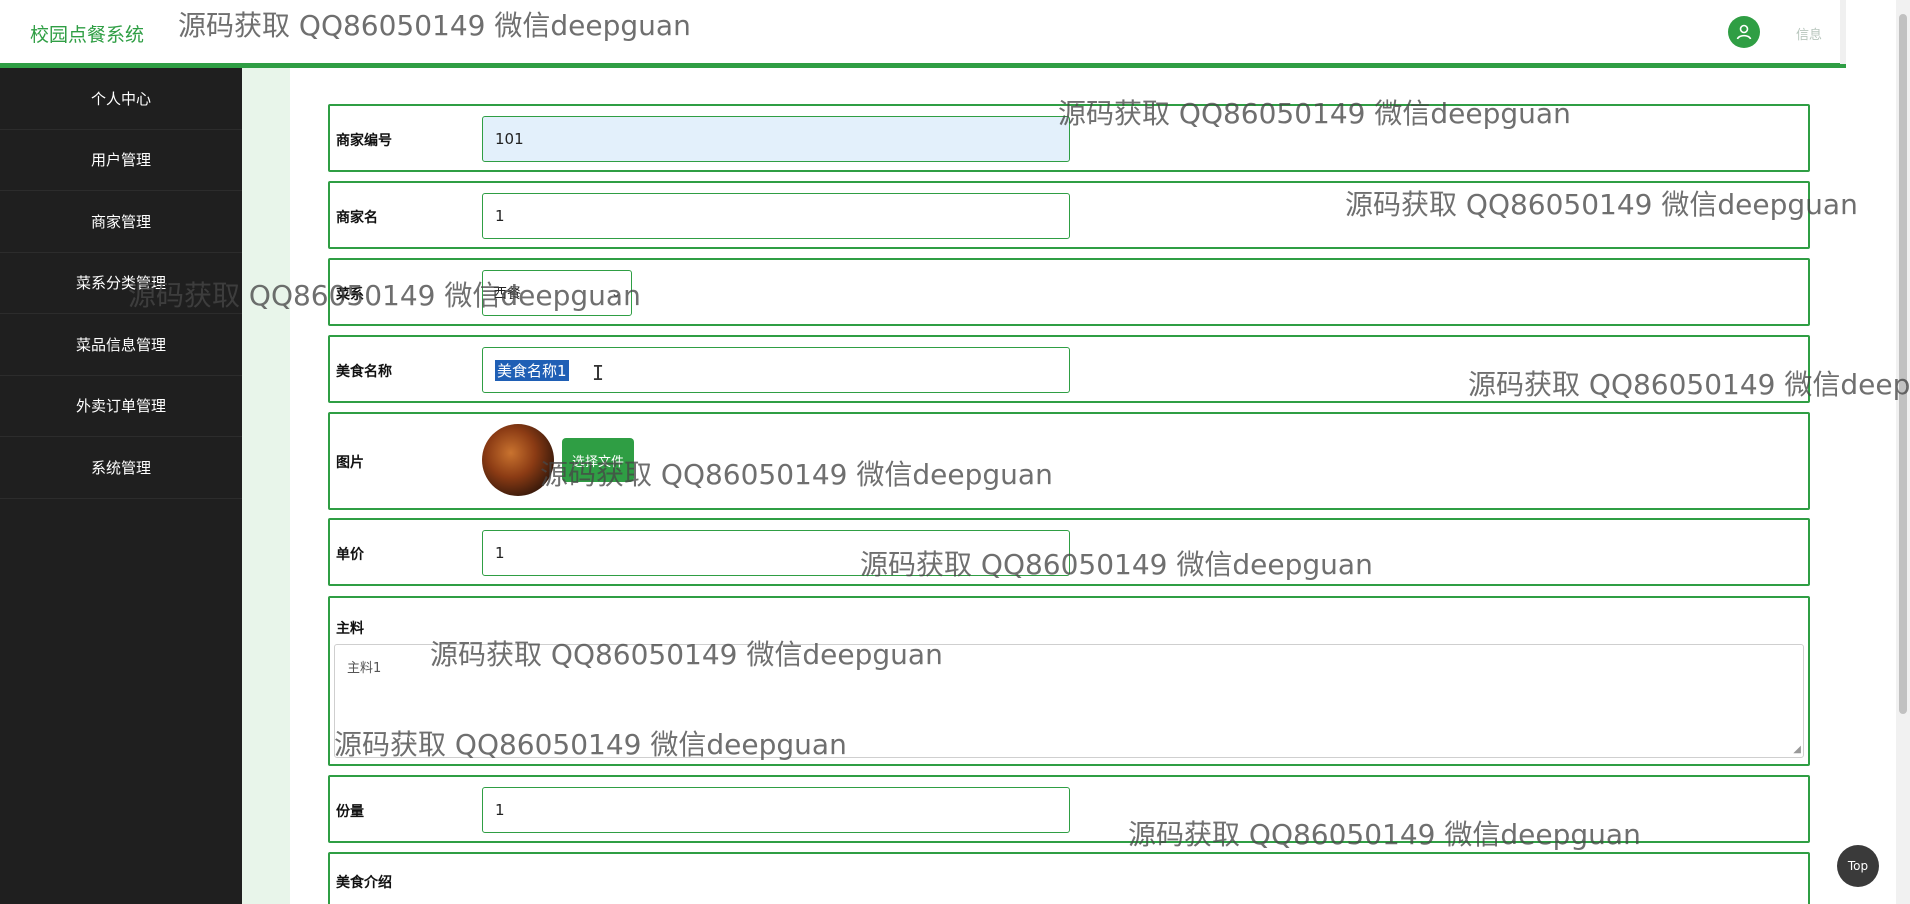 The image size is (1910, 904). Describe the element at coordinates (364, 372) in the screenshot. I see `food-name-label: 美食名称` at that location.